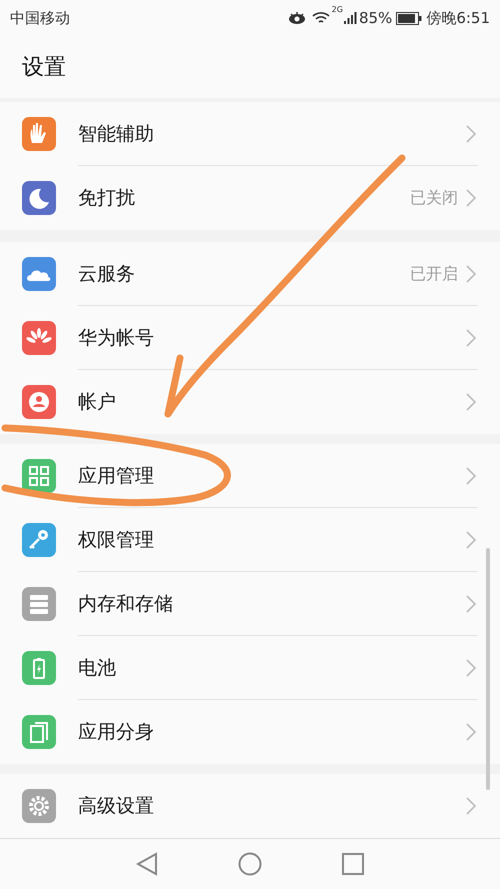 The width and height of the screenshot is (500, 889). Describe the element at coordinates (97, 402) in the screenshot. I see `row-label: 帐户` at that location.